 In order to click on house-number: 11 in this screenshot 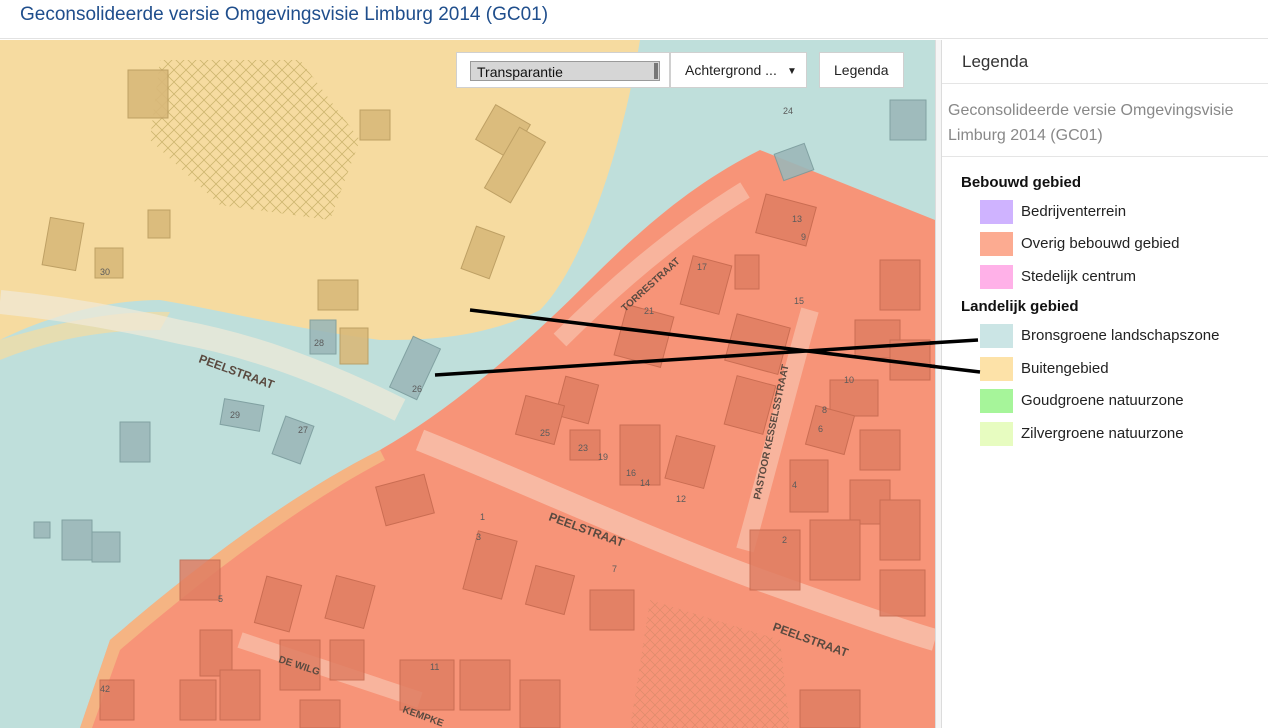, I will do `click(434, 667)`.